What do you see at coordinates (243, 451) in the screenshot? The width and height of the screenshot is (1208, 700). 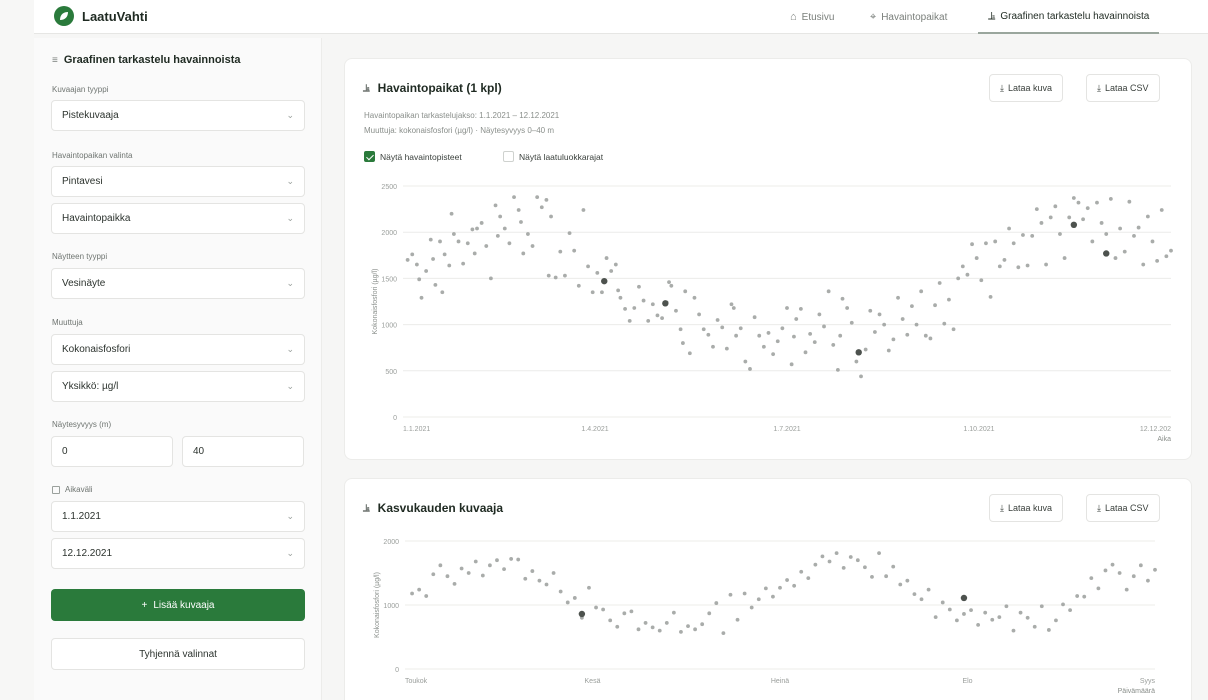 I see `depth-max-input: 40` at bounding box center [243, 451].